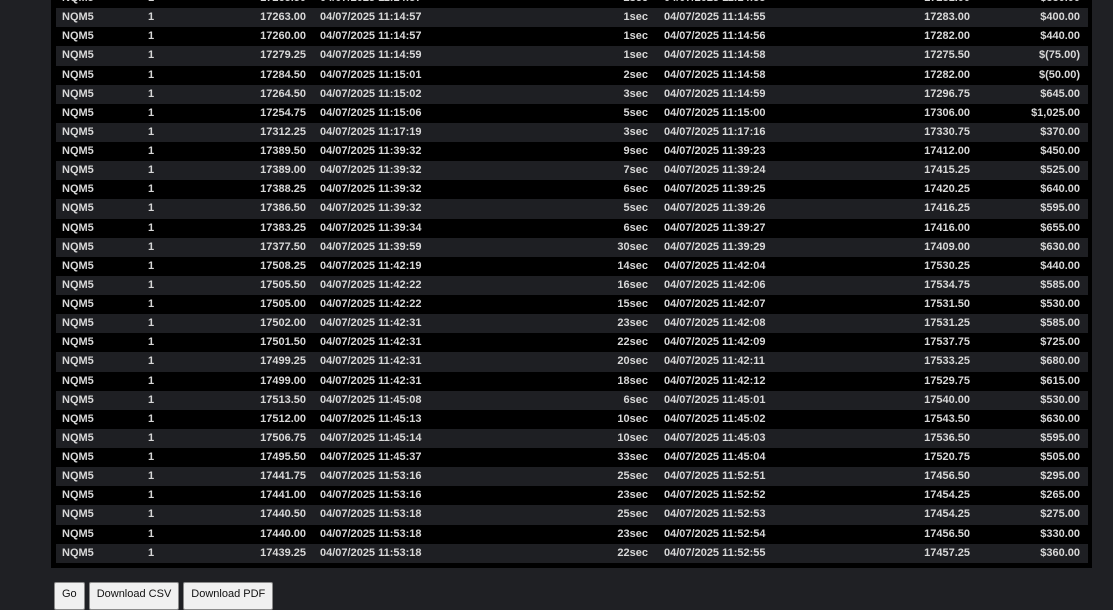 The width and height of the screenshot is (1113, 610). Describe the element at coordinates (1060, 552) in the screenshot. I see `pnl-cell: $360.00` at that location.